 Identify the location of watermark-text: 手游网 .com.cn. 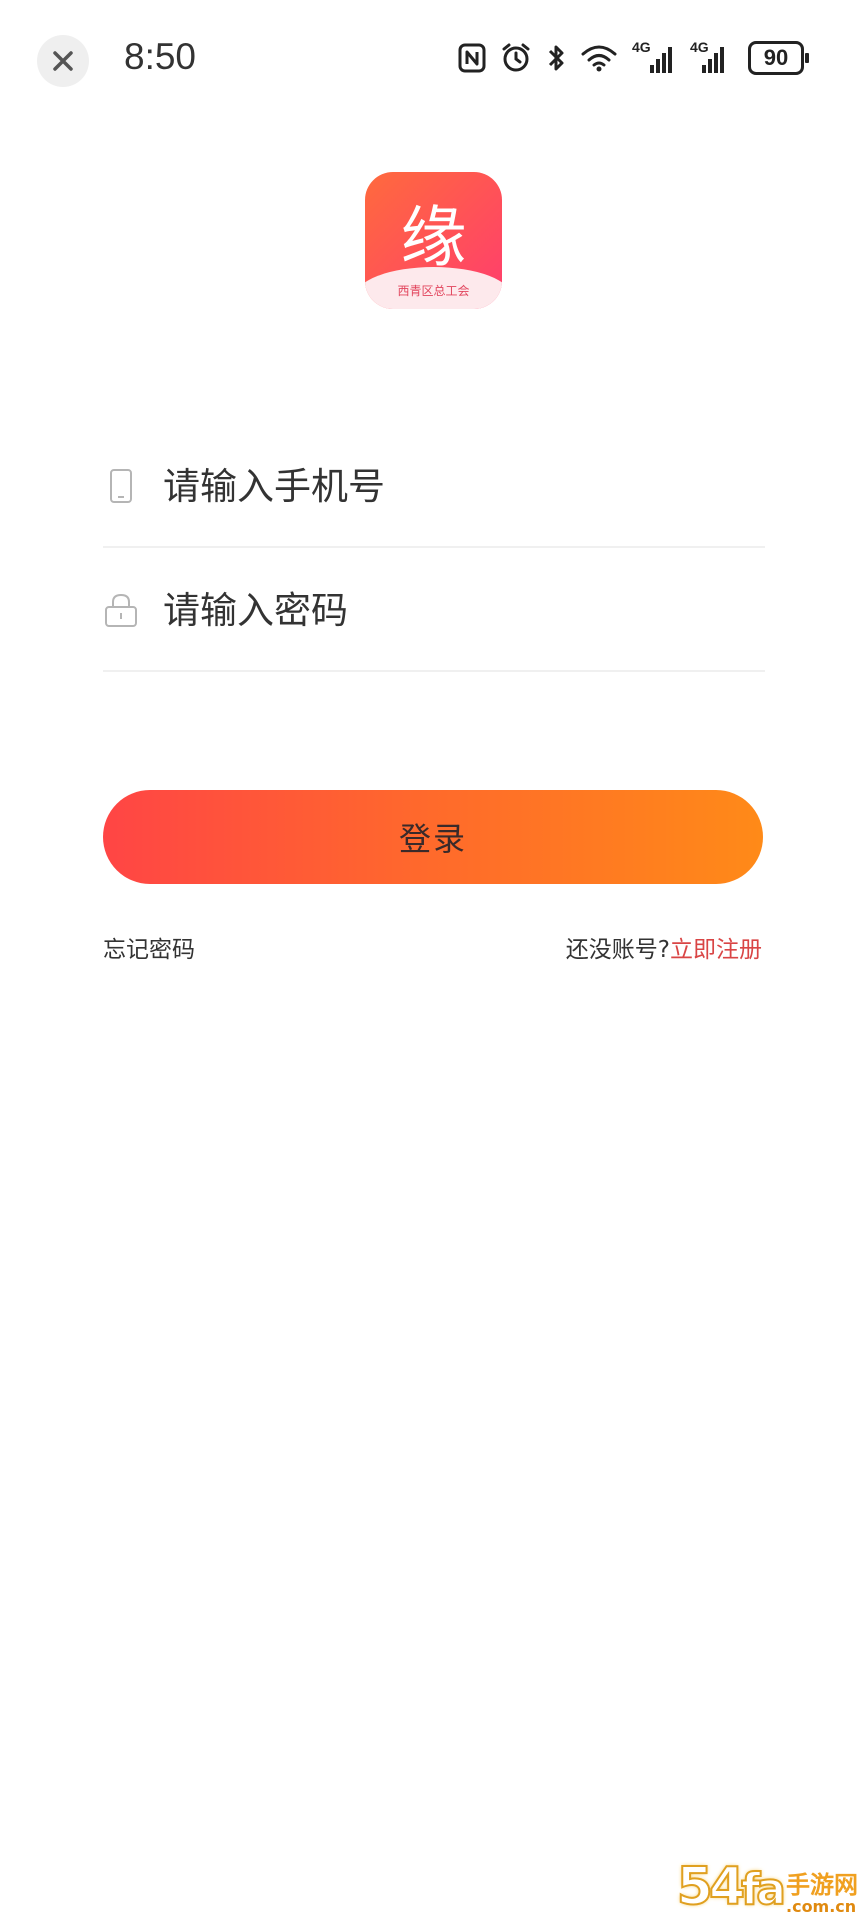
(822, 1894).